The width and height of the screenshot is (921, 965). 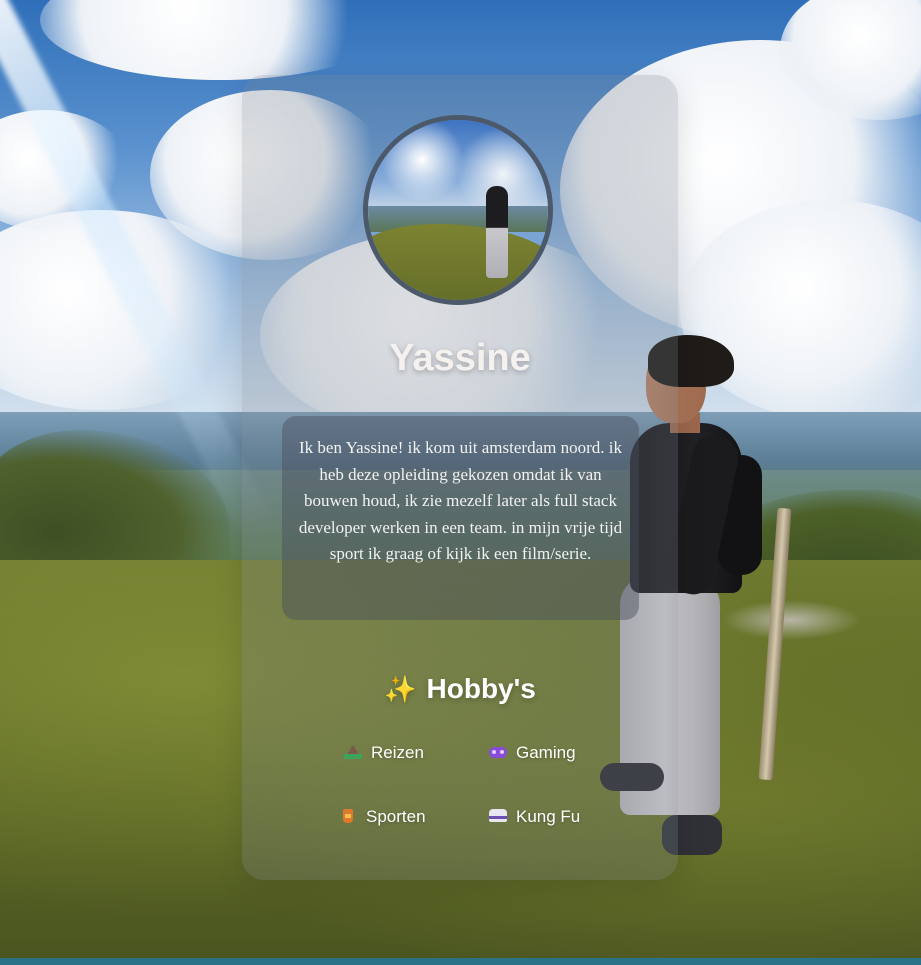 What do you see at coordinates (353, 753) in the screenshot?
I see `mountain-icon` at bounding box center [353, 753].